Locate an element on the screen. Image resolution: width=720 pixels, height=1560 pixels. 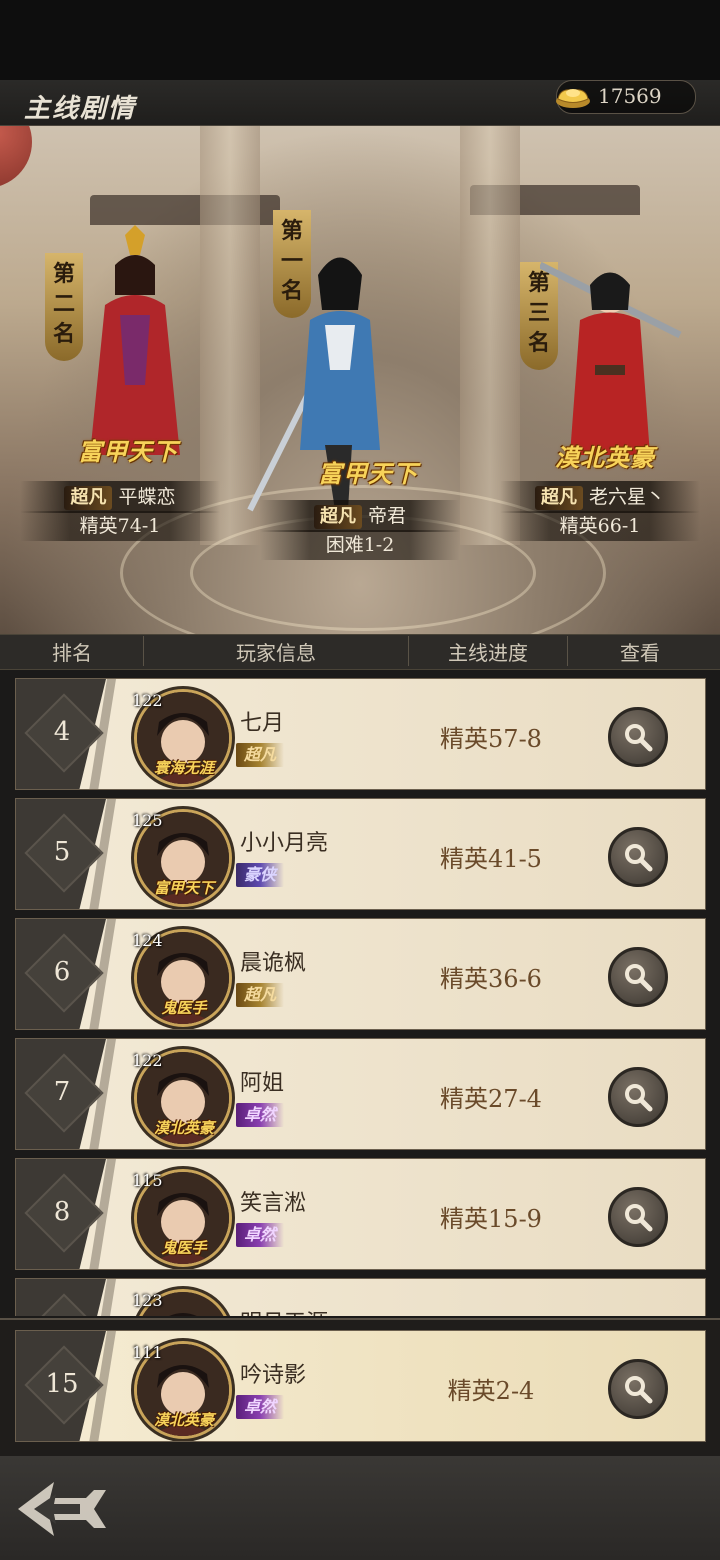
player-progress: 精英15-9 is located at coordinates (491, 1219).